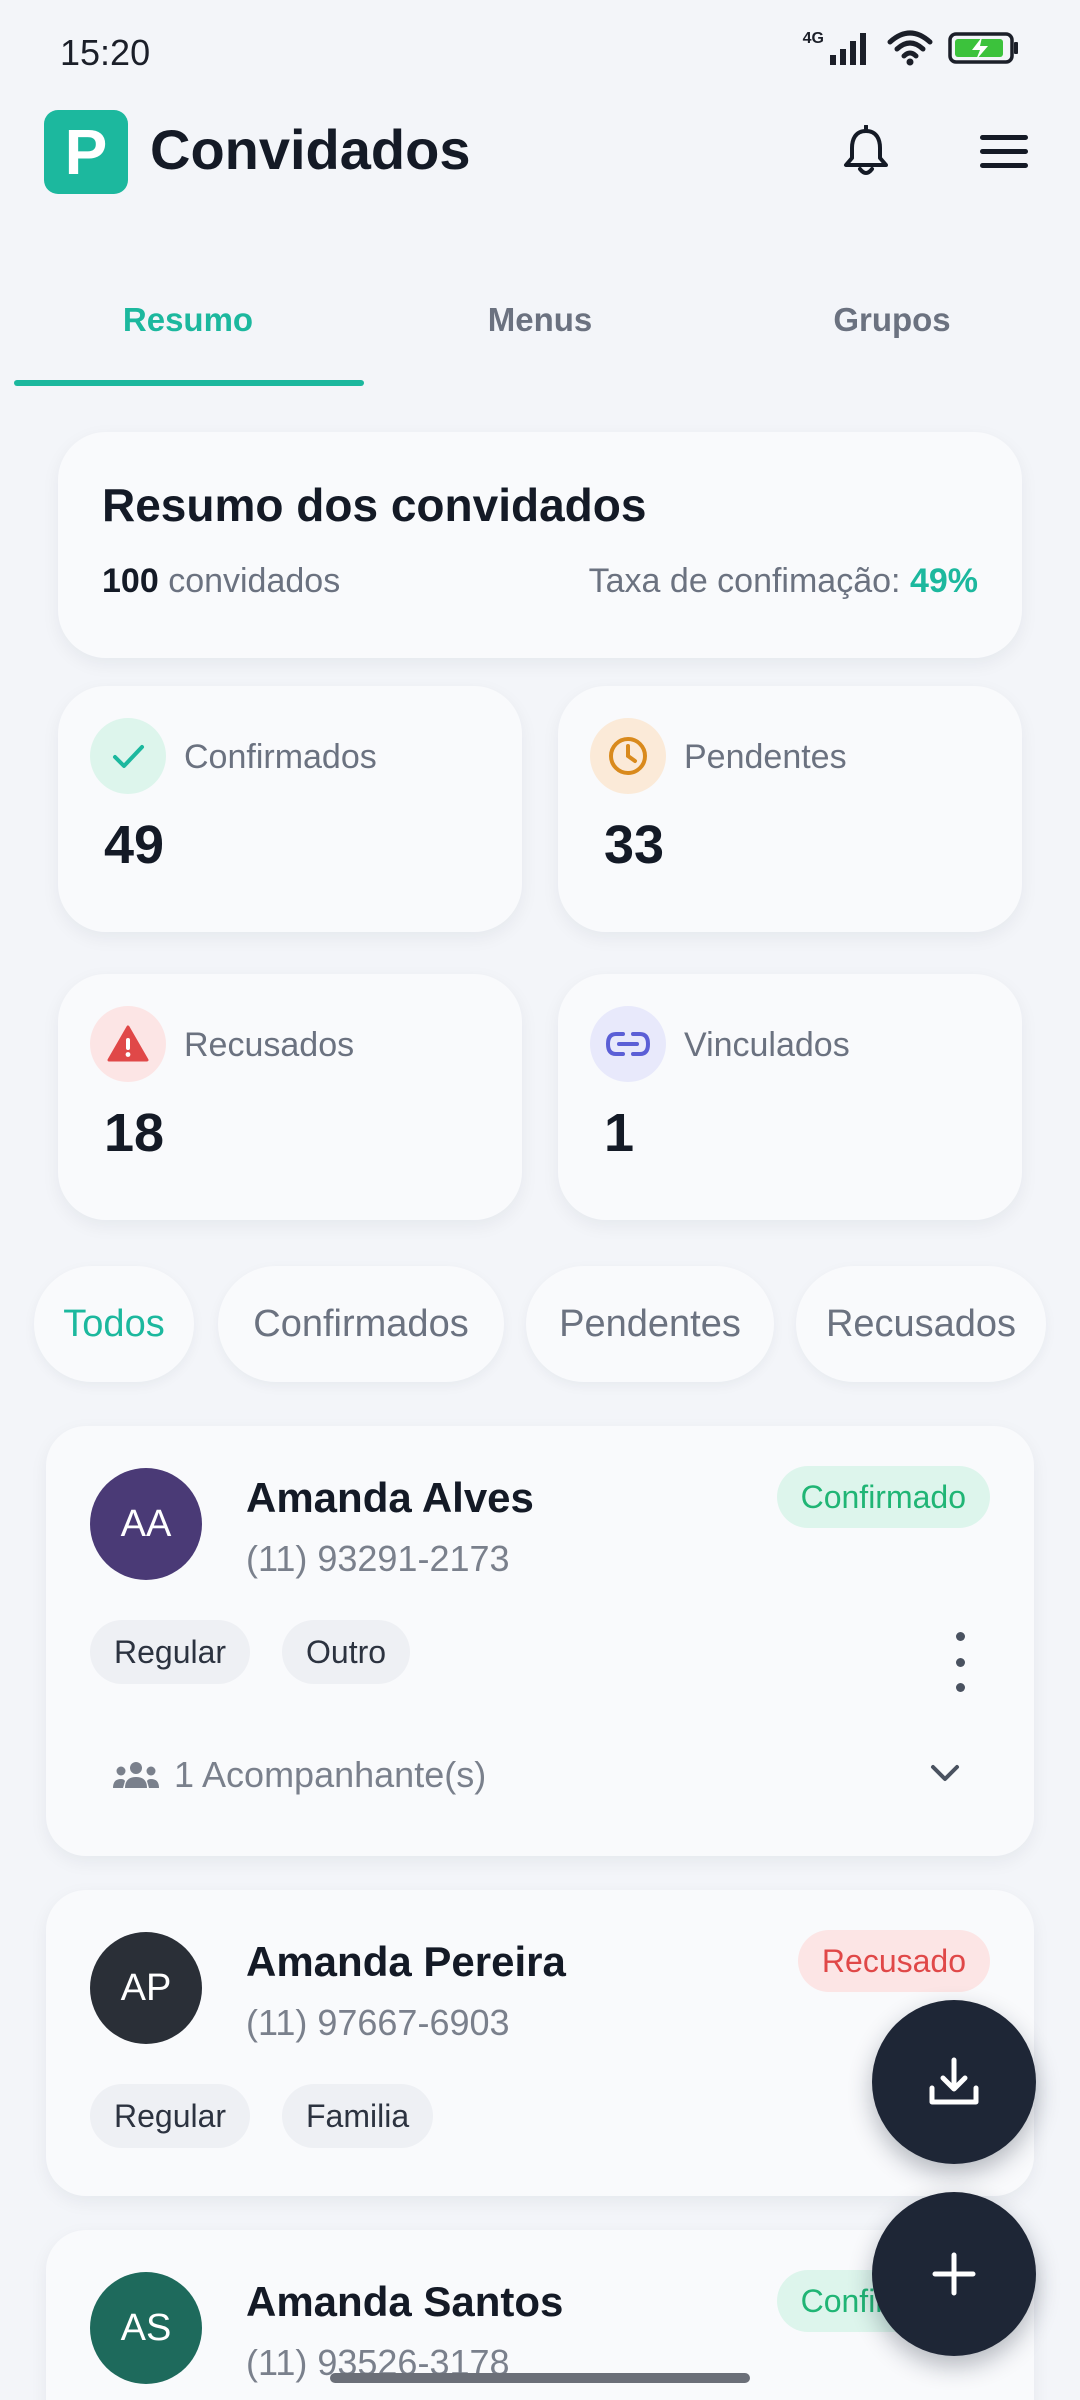  What do you see at coordinates (290, 809) in the screenshot?
I see `stat-card-confirmados: Confirmados 49` at bounding box center [290, 809].